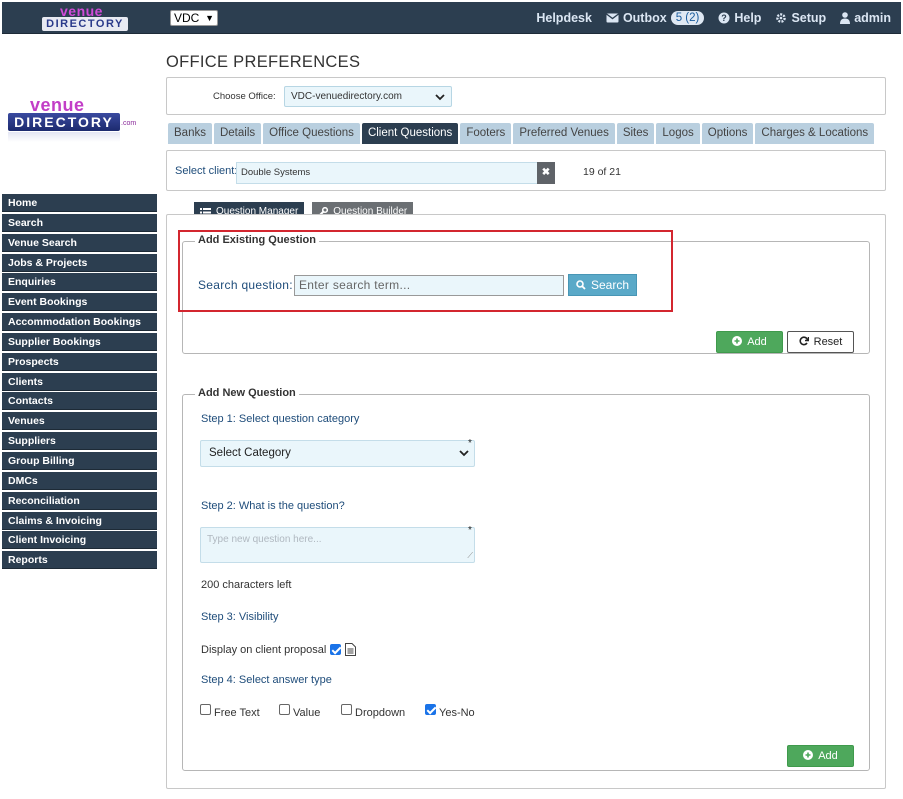 This screenshot has width=903, height=799. Describe the element at coordinates (79, 421) in the screenshot. I see `sidebar-item-venues: Venues` at that location.